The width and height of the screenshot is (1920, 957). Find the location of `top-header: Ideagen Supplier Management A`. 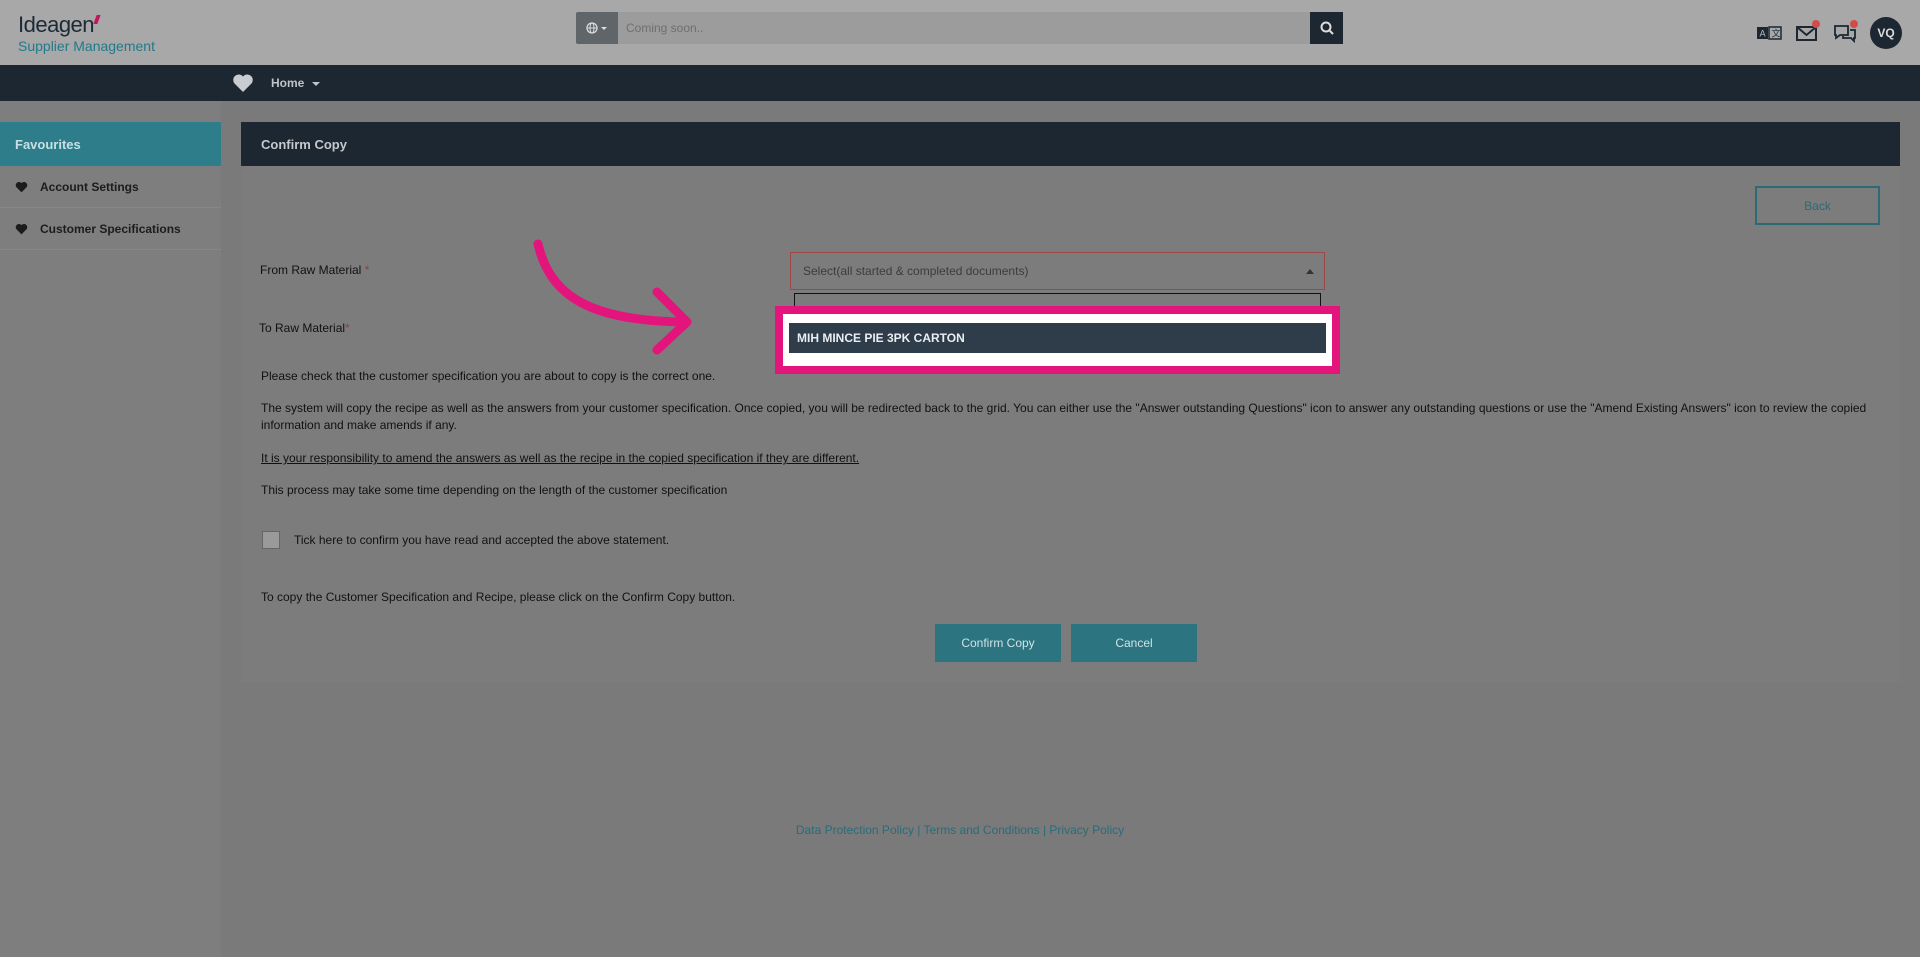

top-header: Ideagen Supplier Management A is located at coordinates (960, 32).